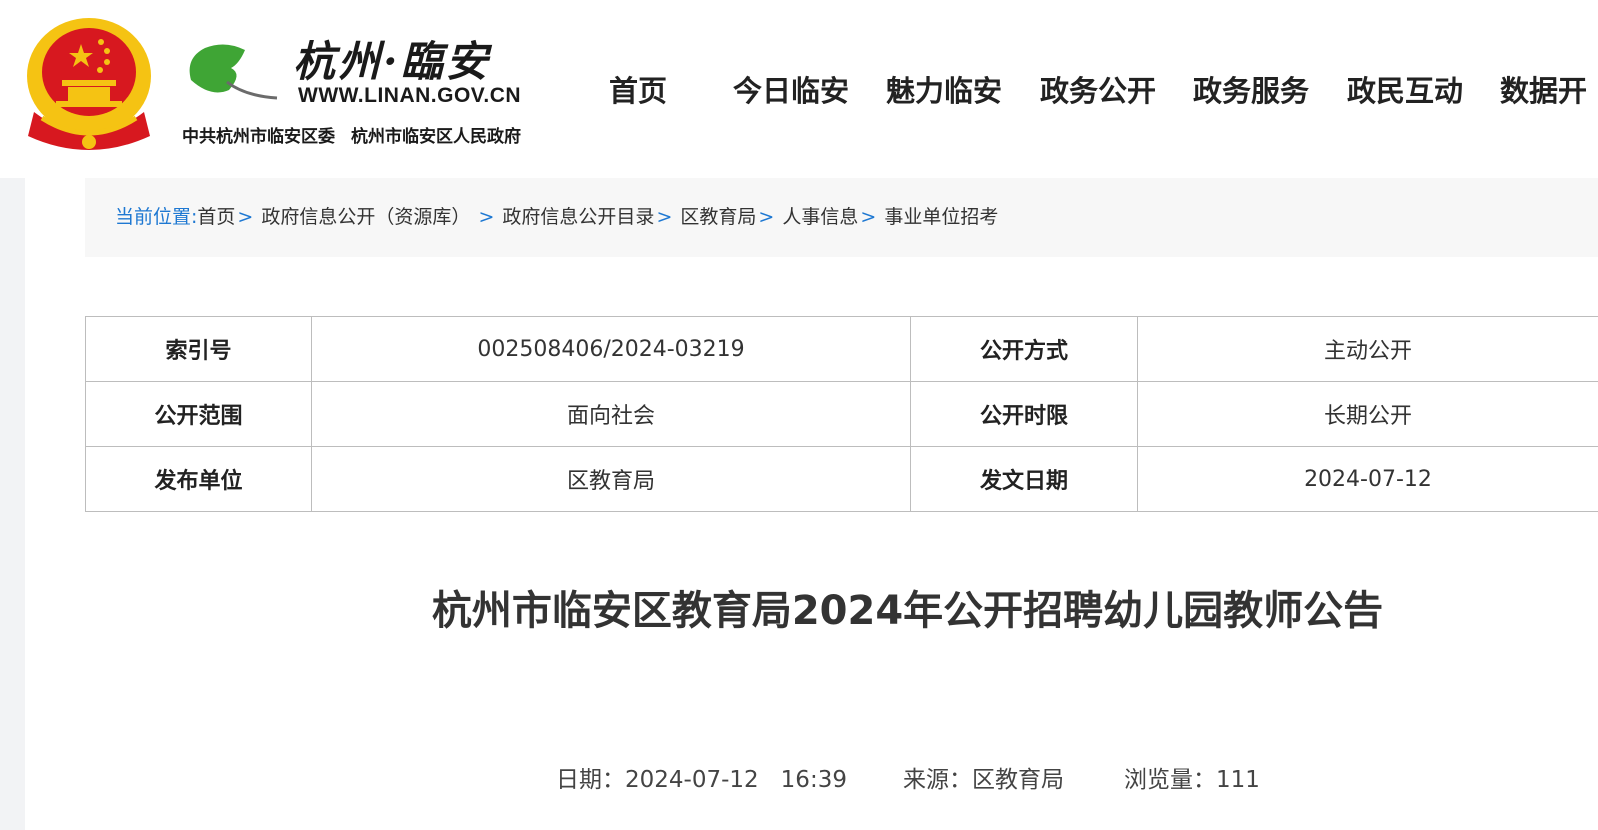 The width and height of the screenshot is (1598, 830). I want to click on org-government: 杭州市临安区人民政府, so click(436, 137).